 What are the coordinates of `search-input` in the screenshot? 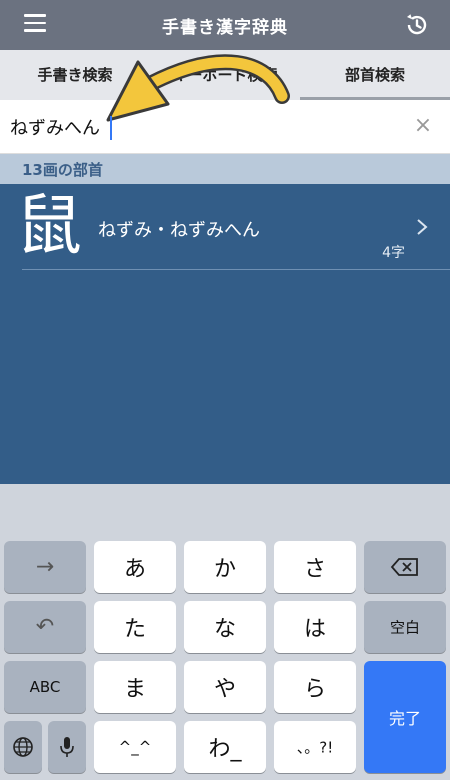 It's located at (205, 127).